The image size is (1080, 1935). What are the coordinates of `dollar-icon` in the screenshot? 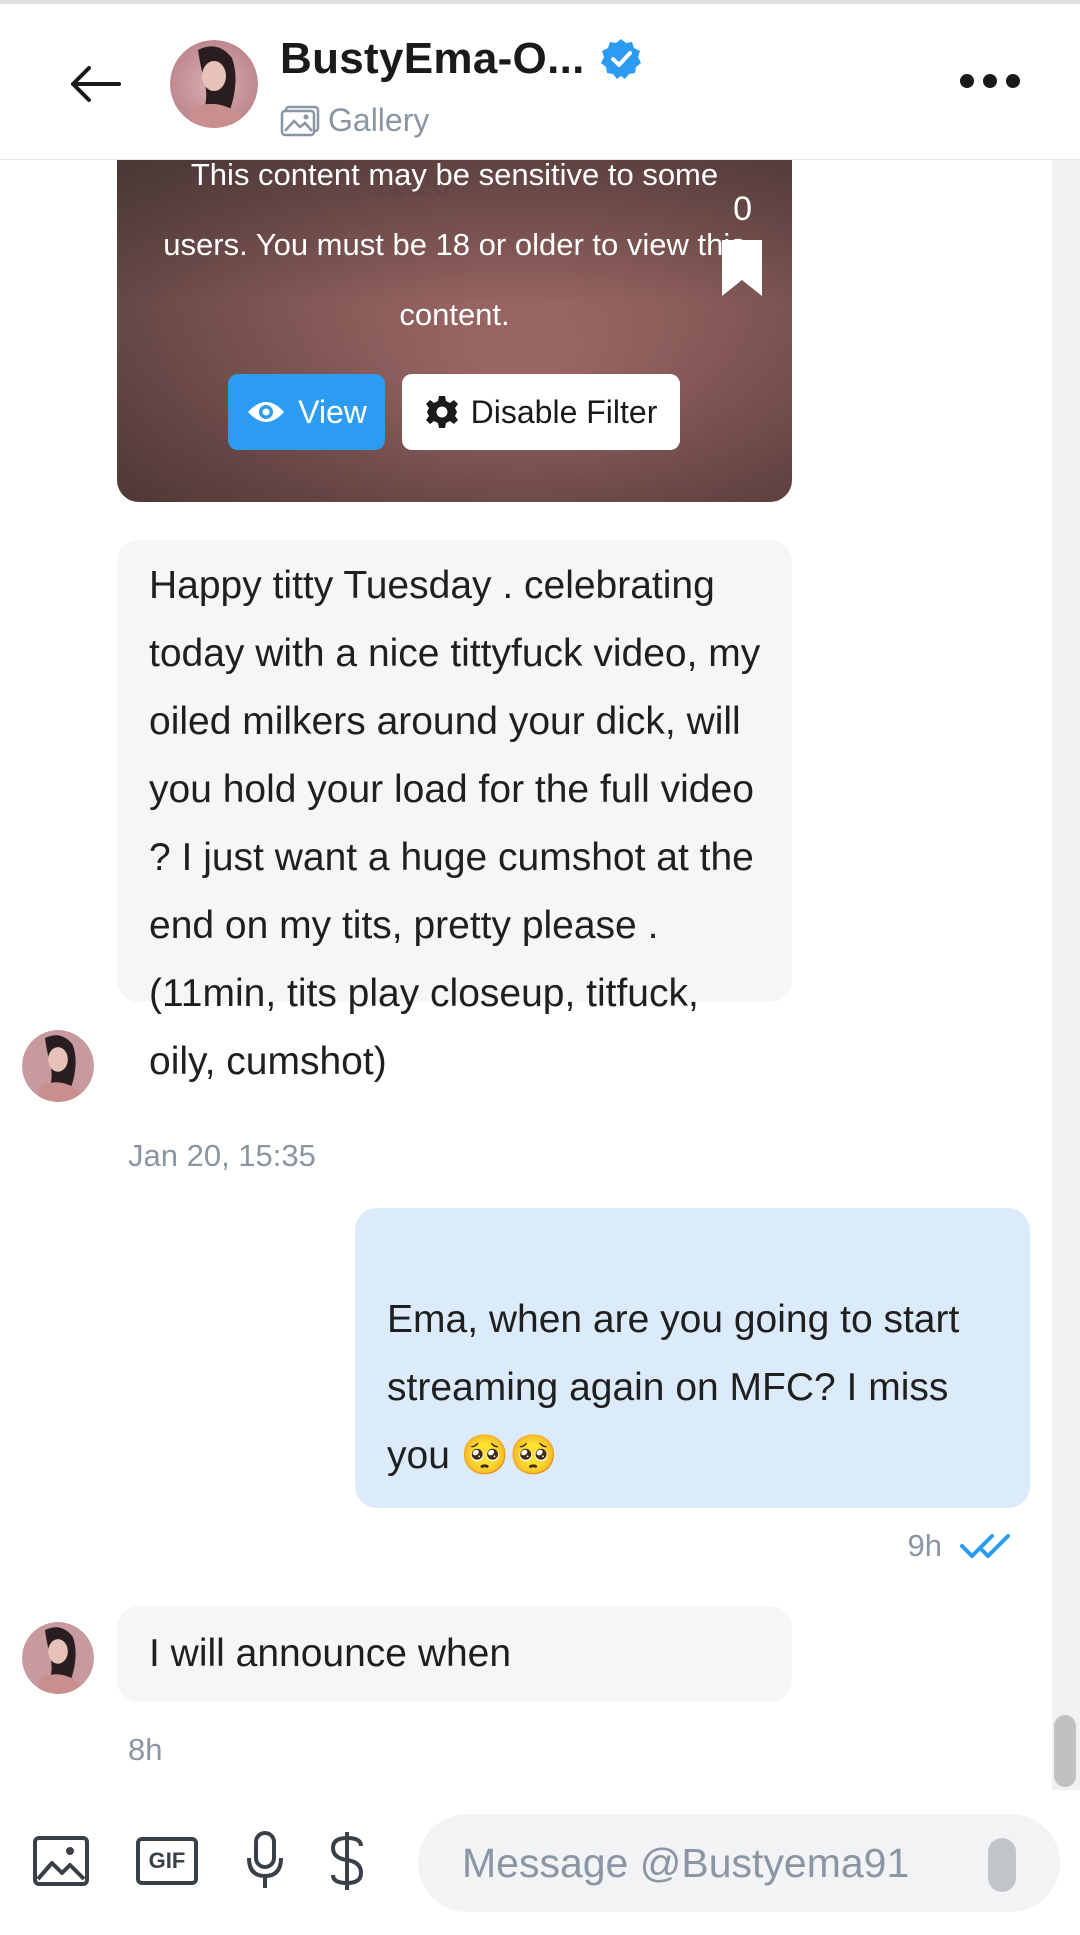 It's located at (347, 1861).